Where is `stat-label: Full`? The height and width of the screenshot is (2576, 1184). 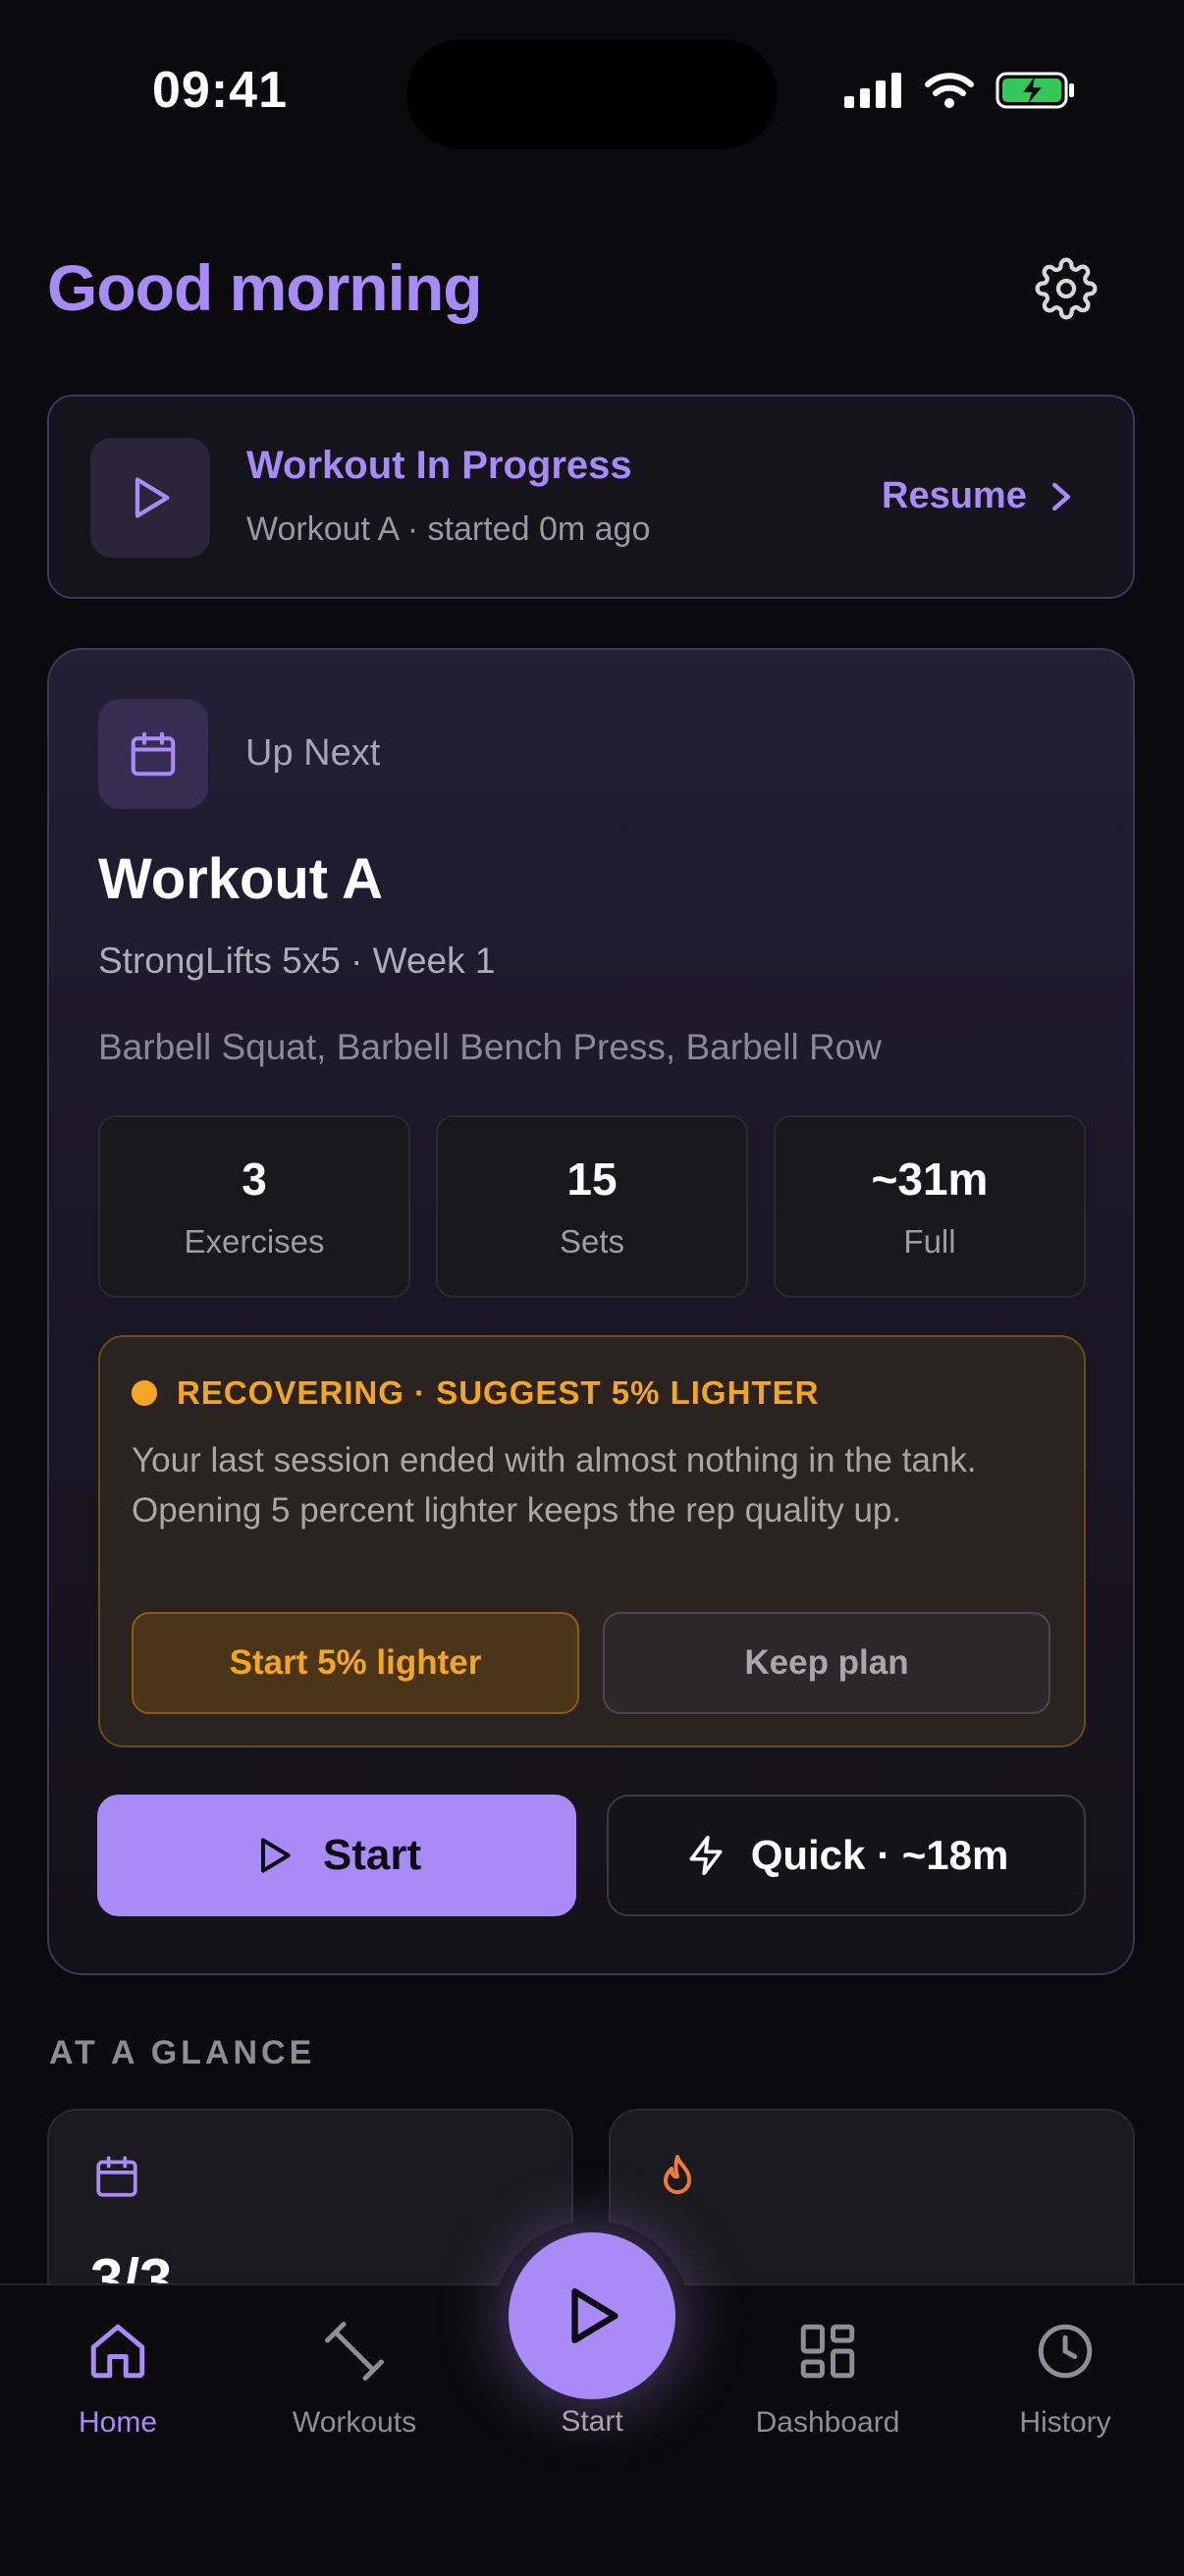 stat-label: Full is located at coordinates (929, 1241).